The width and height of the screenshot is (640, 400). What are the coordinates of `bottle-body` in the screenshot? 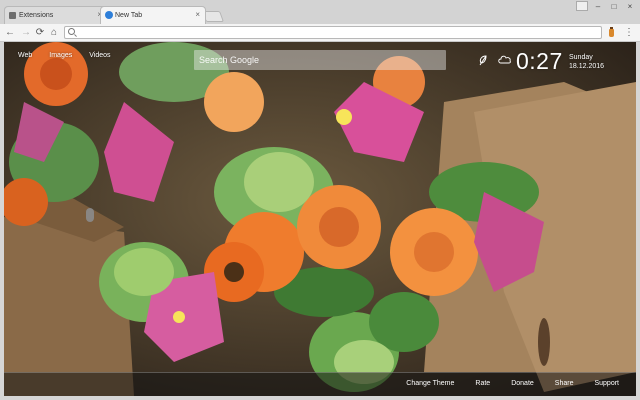 It's located at (611, 33).